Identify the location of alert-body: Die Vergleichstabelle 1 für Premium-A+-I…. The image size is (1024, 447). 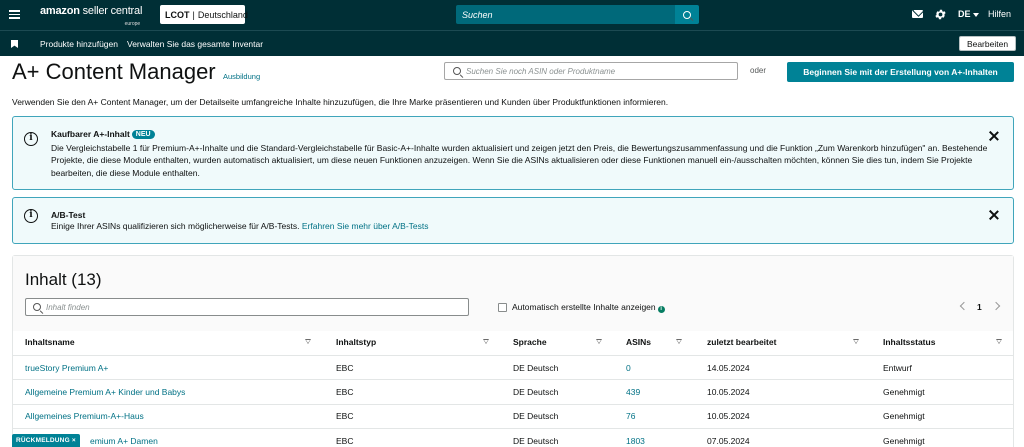
(519, 160).